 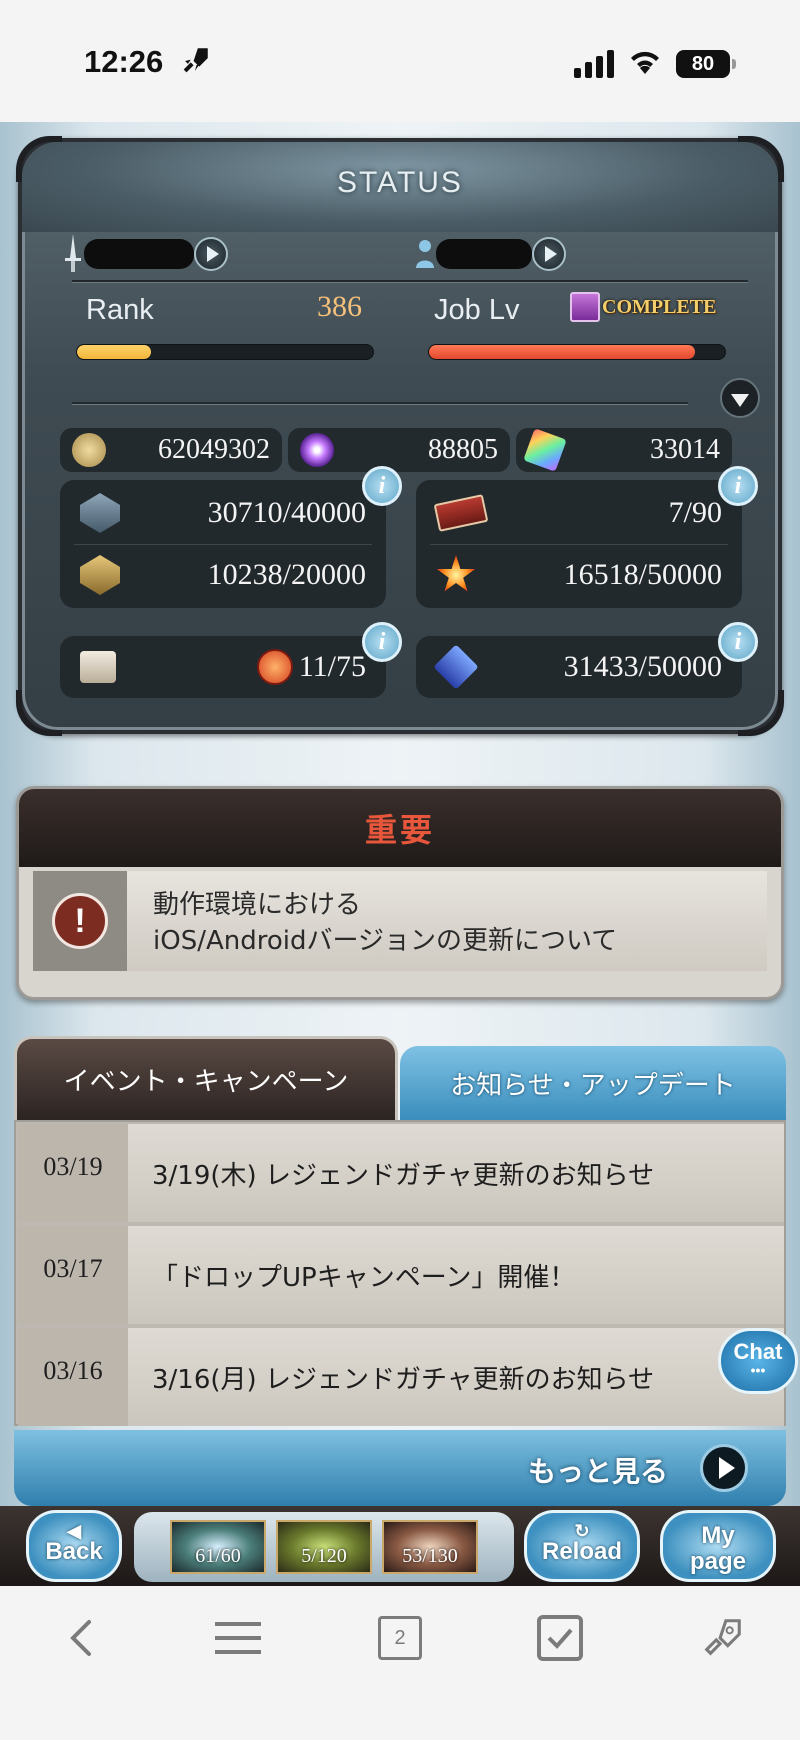 I want to click on silver-gem-icon, so click(x=100, y=513).